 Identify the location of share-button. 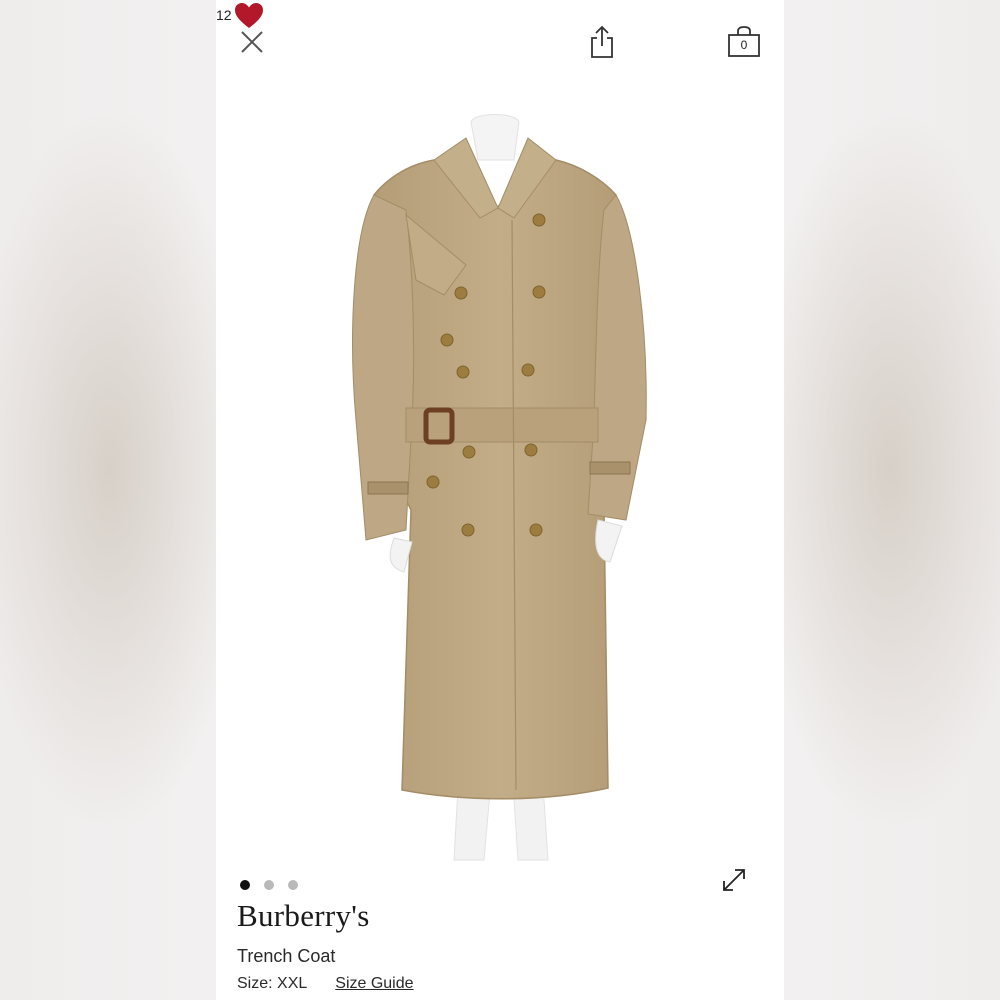
(602, 42).